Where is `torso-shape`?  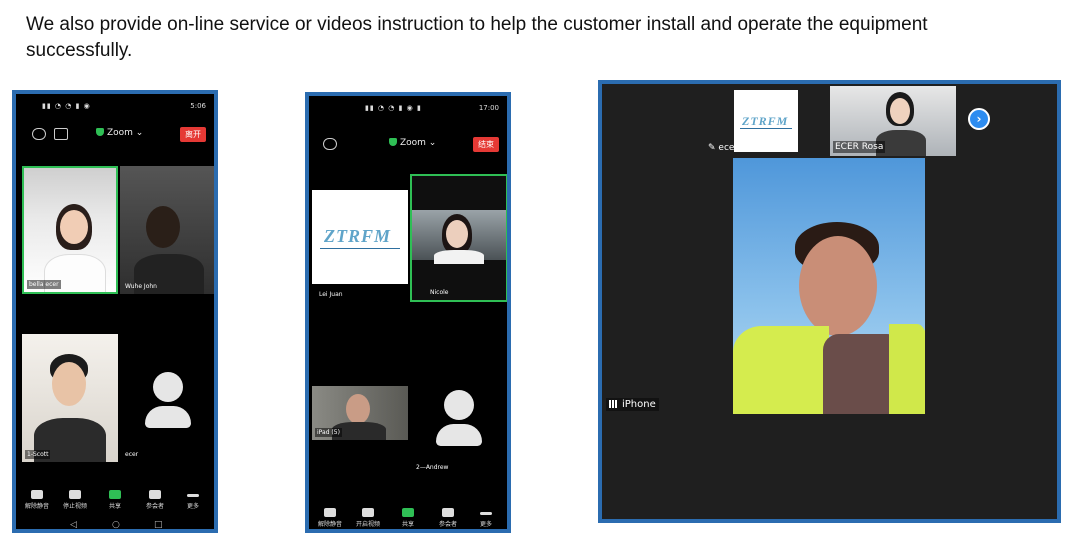
torso-shape is located at coordinates (459, 257).